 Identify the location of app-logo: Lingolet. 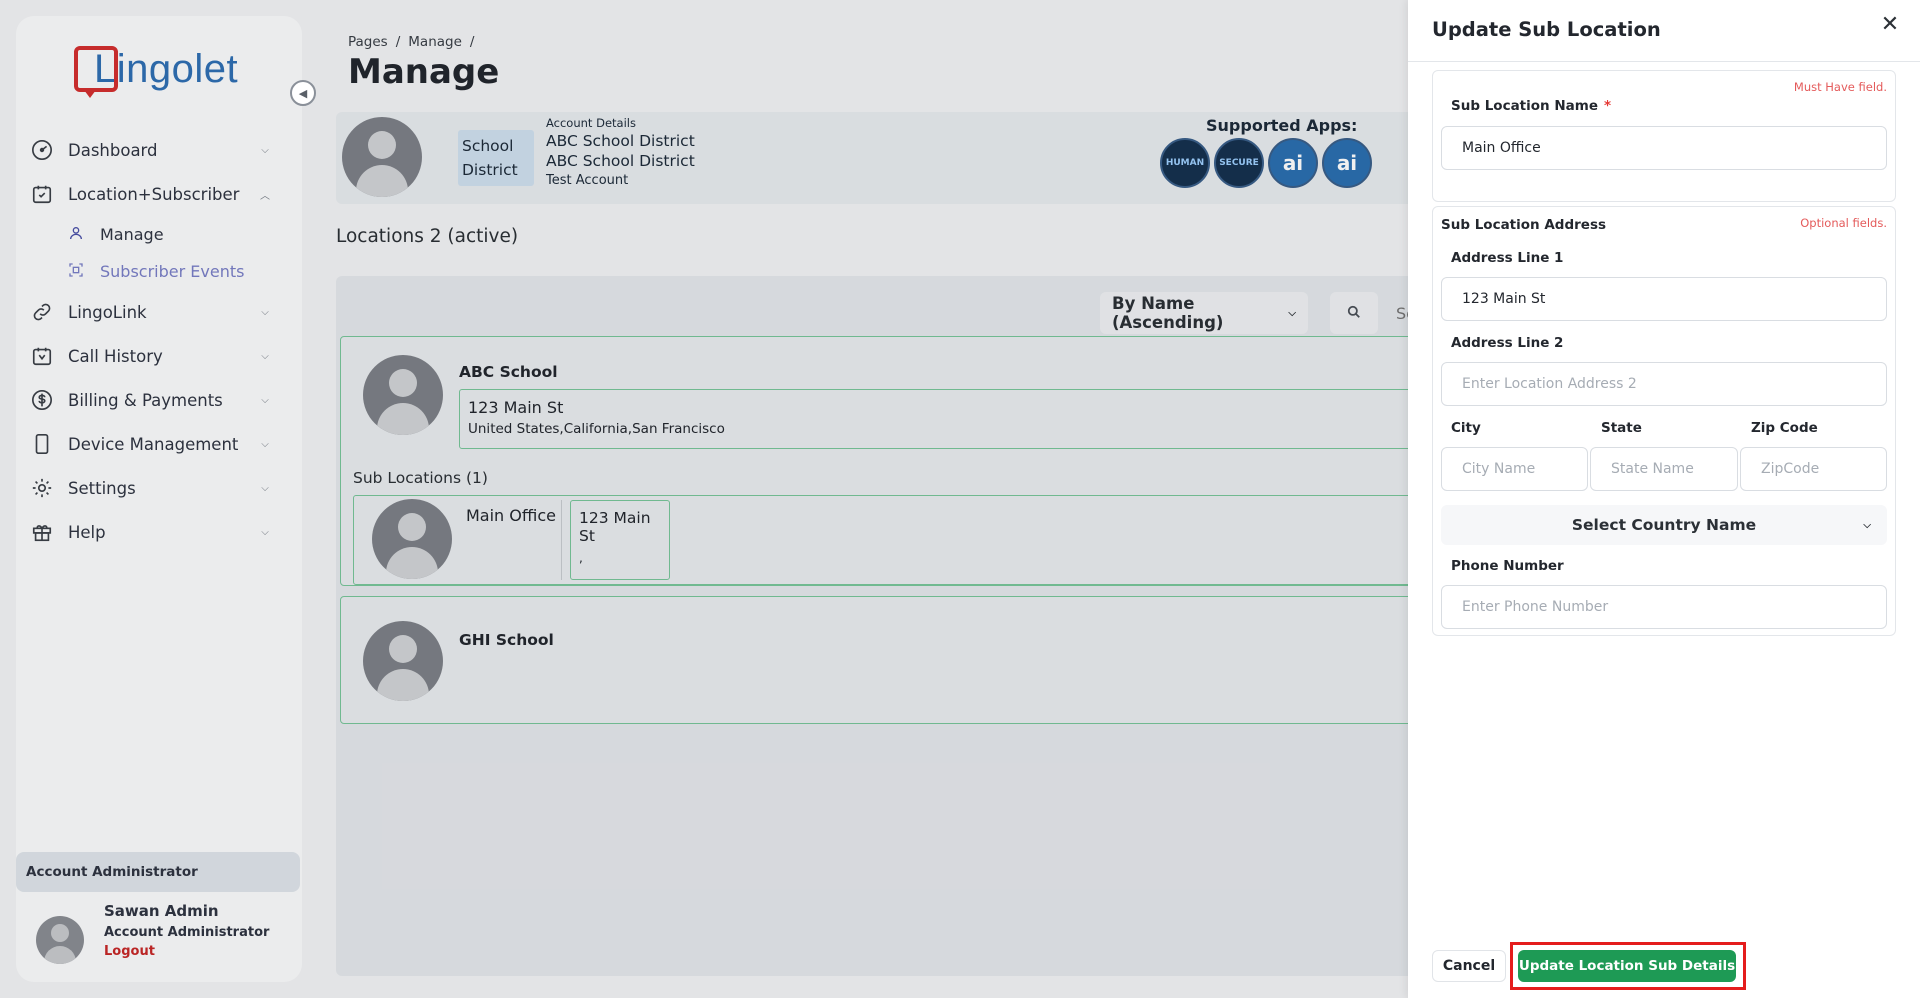
(156, 71).